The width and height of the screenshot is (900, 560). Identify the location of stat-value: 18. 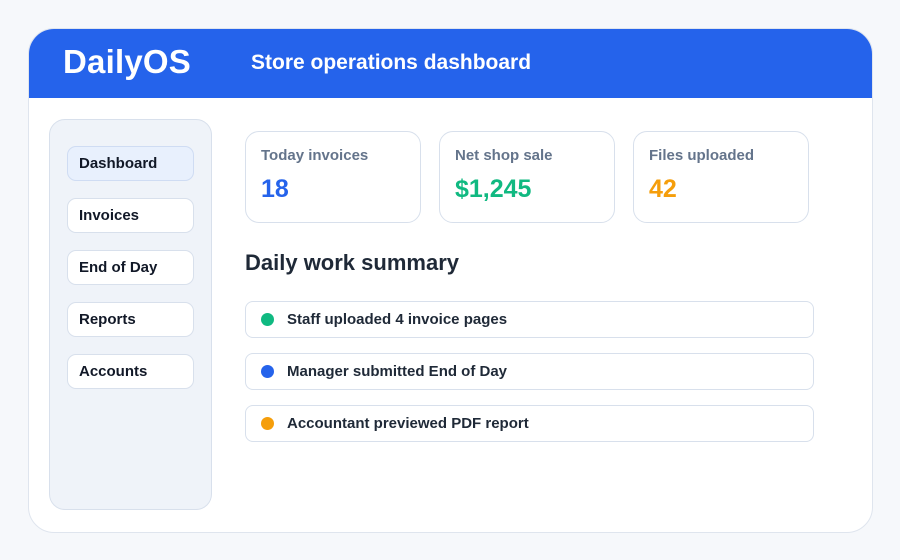
(275, 189).